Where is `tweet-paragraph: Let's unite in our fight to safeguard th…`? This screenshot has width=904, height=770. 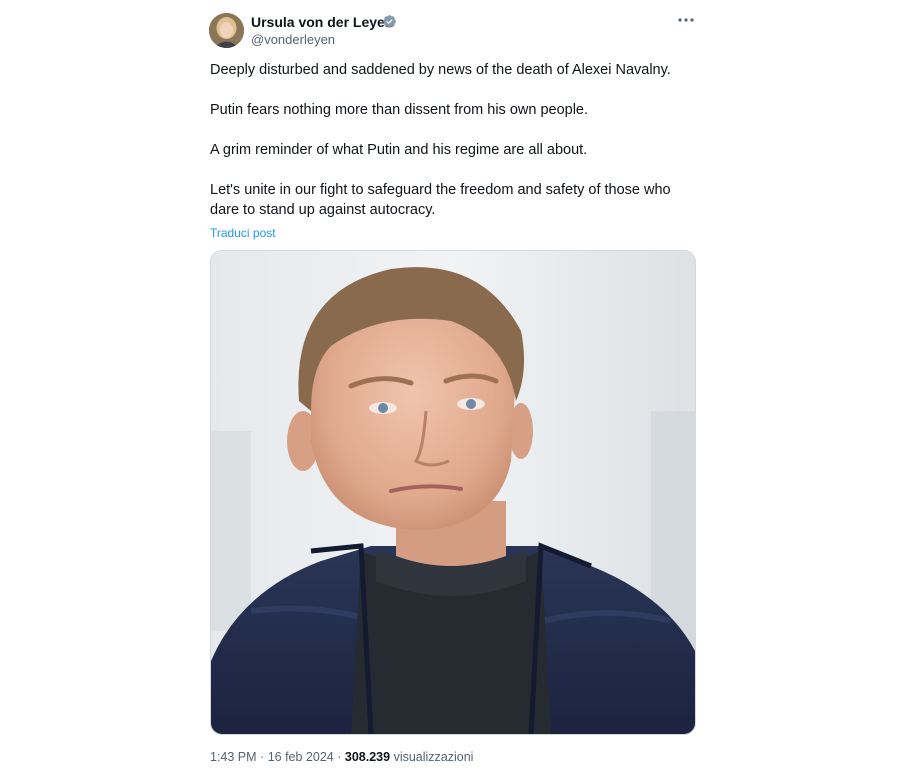 tweet-paragraph: Let's unite in our fight to safeguard th… is located at coordinates (440, 190).